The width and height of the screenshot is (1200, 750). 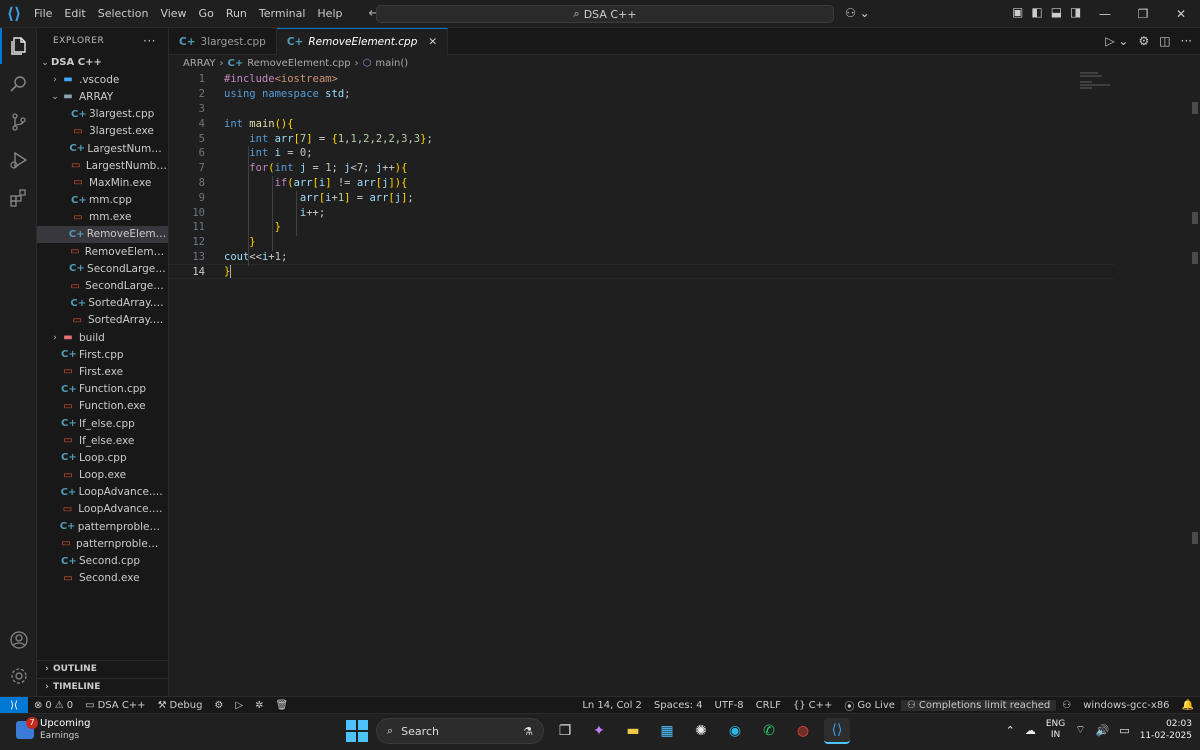 I want to click on windows-start-icon, so click(x=357, y=731).